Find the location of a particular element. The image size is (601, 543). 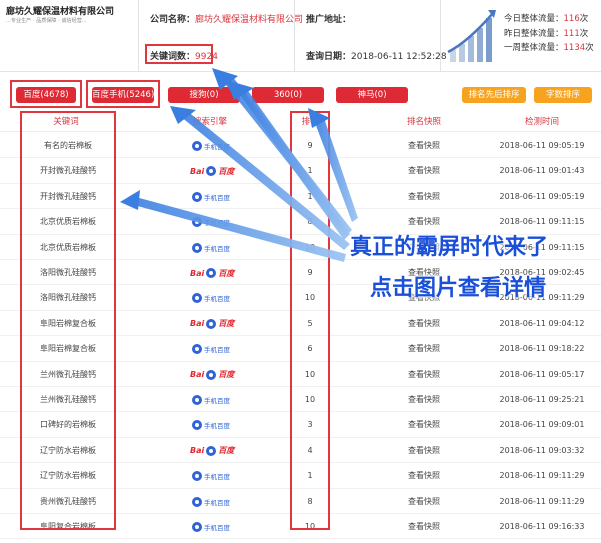

promo-headline: 真正的霸屏时代来了 is located at coordinates (449, 245).